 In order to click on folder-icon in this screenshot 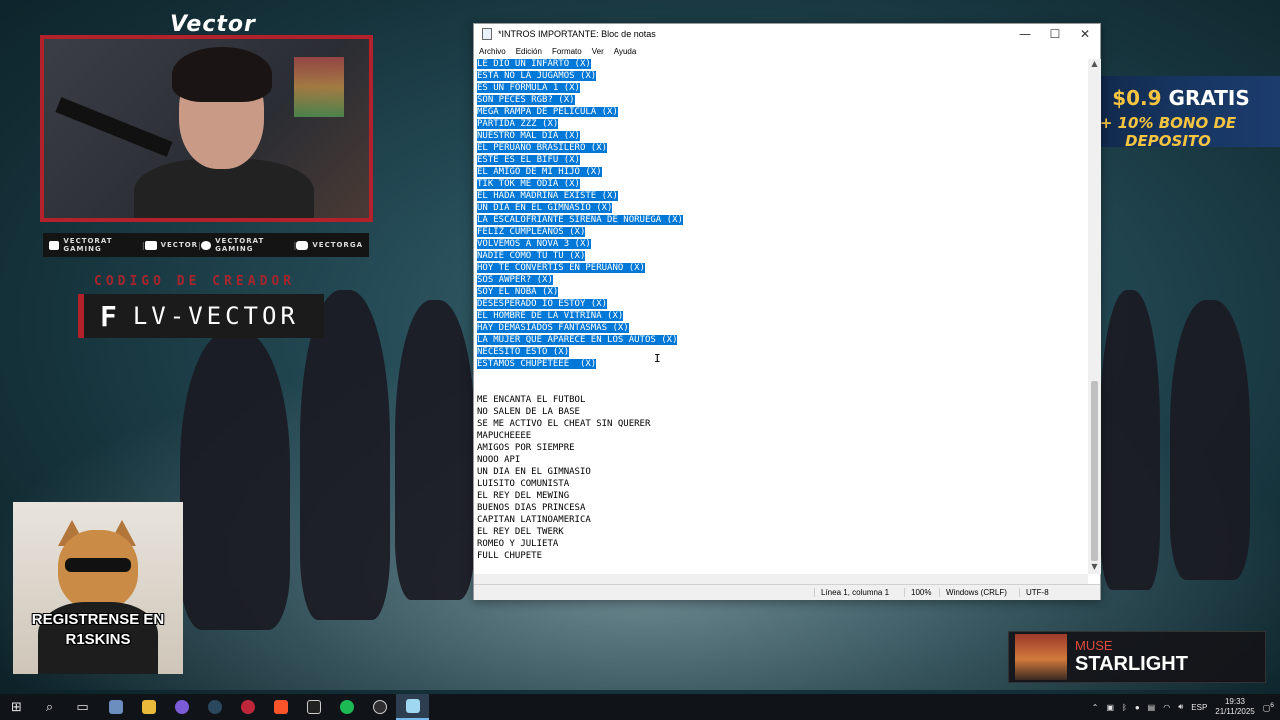, I will do `click(148, 707)`.